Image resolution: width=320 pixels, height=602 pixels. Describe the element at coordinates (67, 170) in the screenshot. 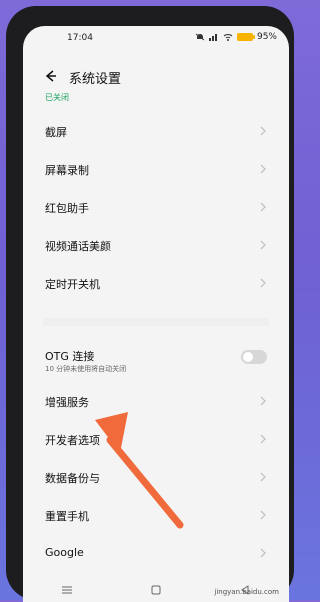

I see `settings-row-label: 屏幕录制` at that location.